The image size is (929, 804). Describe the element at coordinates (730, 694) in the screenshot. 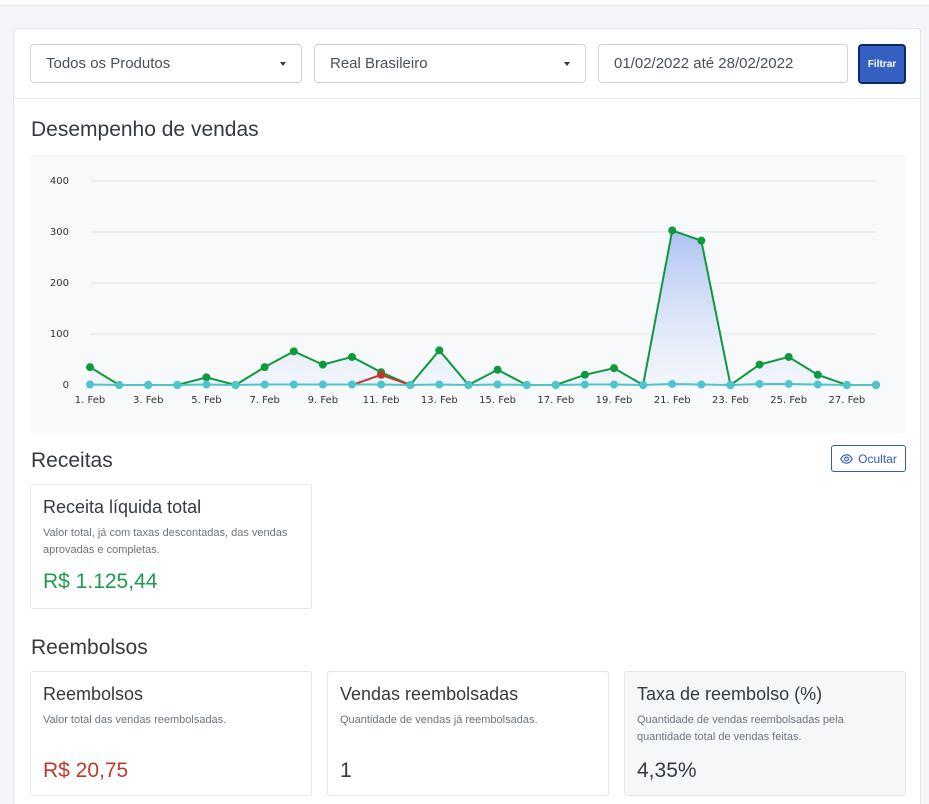

I see `refund-rate-title: Taxa de reembolso (%)` at that location.